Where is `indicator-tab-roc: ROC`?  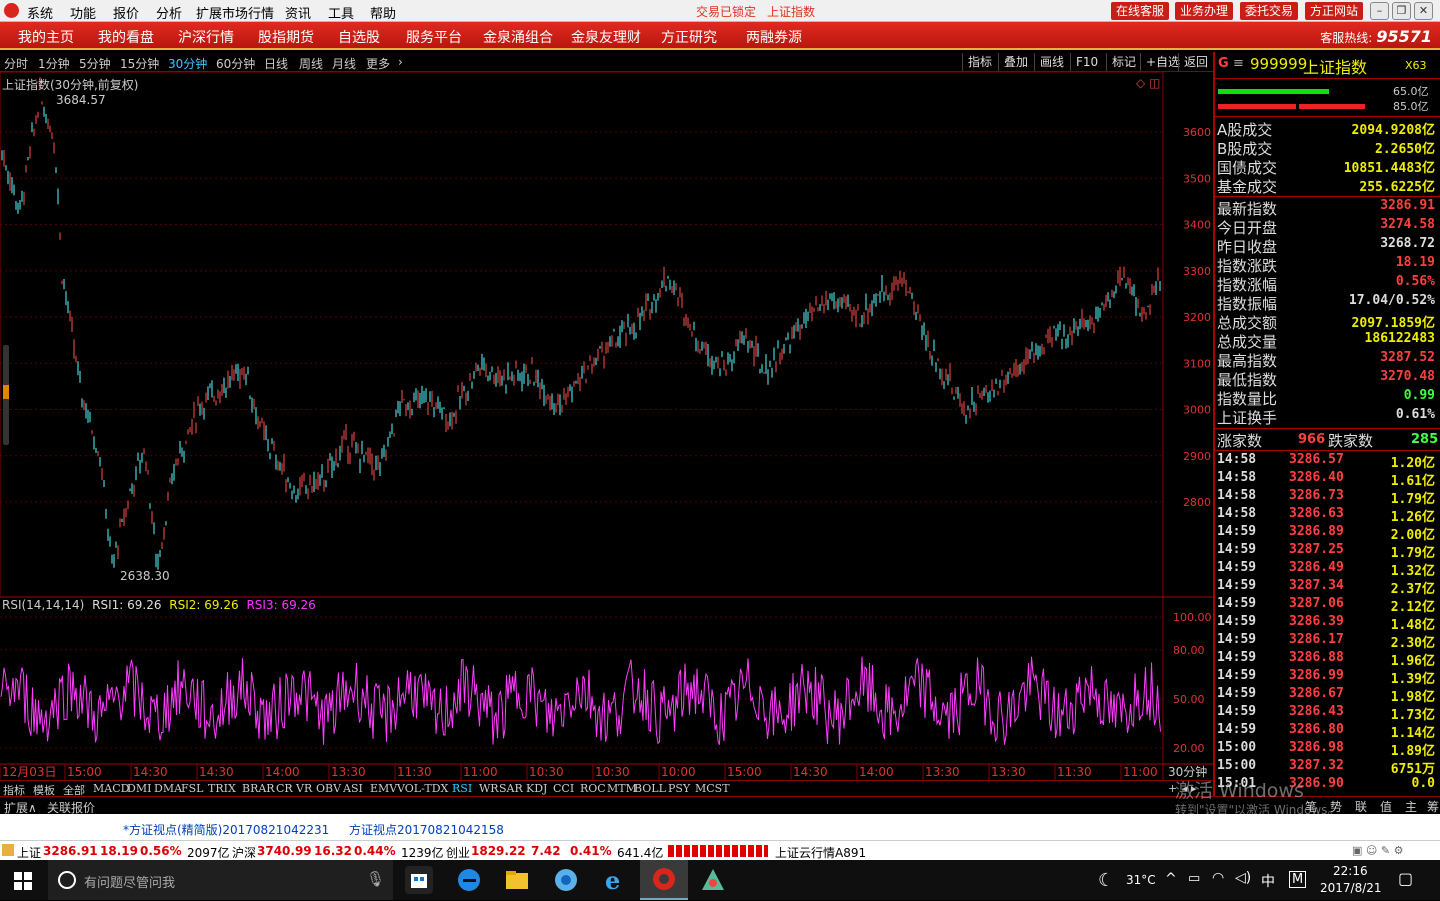 indicator-tab-roc: ROC is located at coordinates (593, 788).